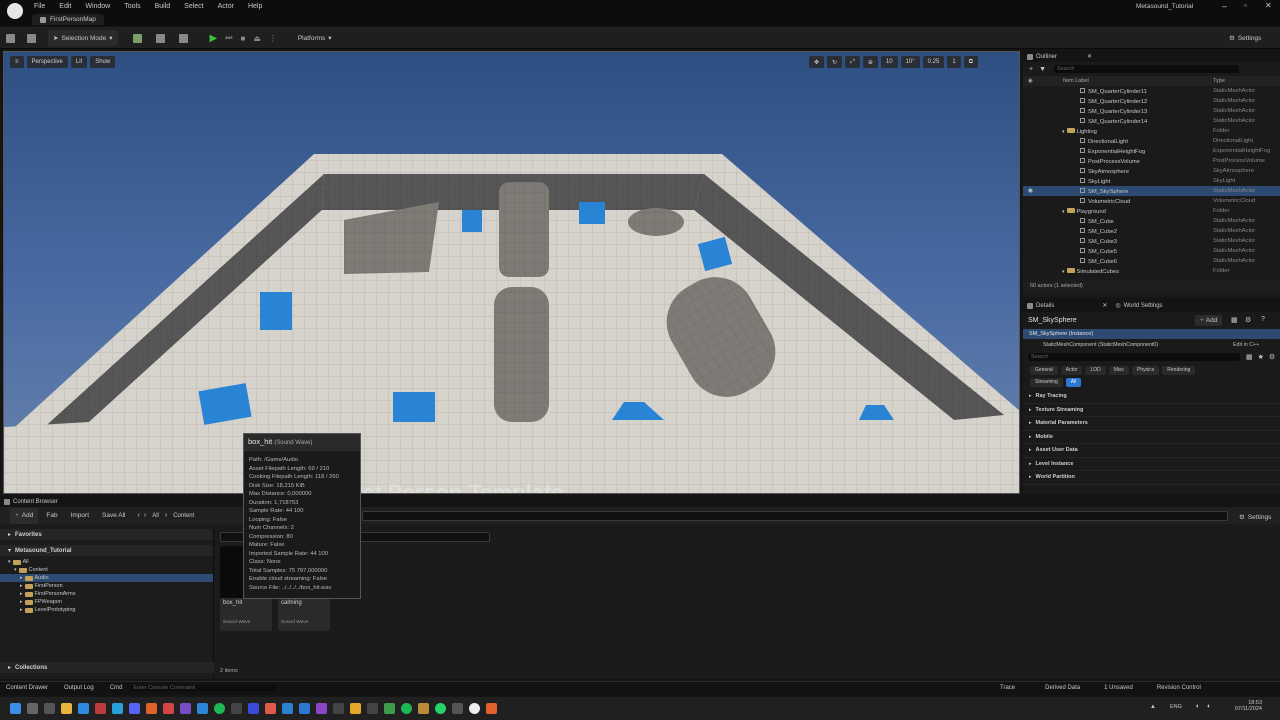 The image size is (1280, 720). What do you see at coordinates (1151, 101) in the screenshot?
I see `outliner-row: SM_QuarterCylinder12 StaticMeshActor` at bounding box center [1151, 101].